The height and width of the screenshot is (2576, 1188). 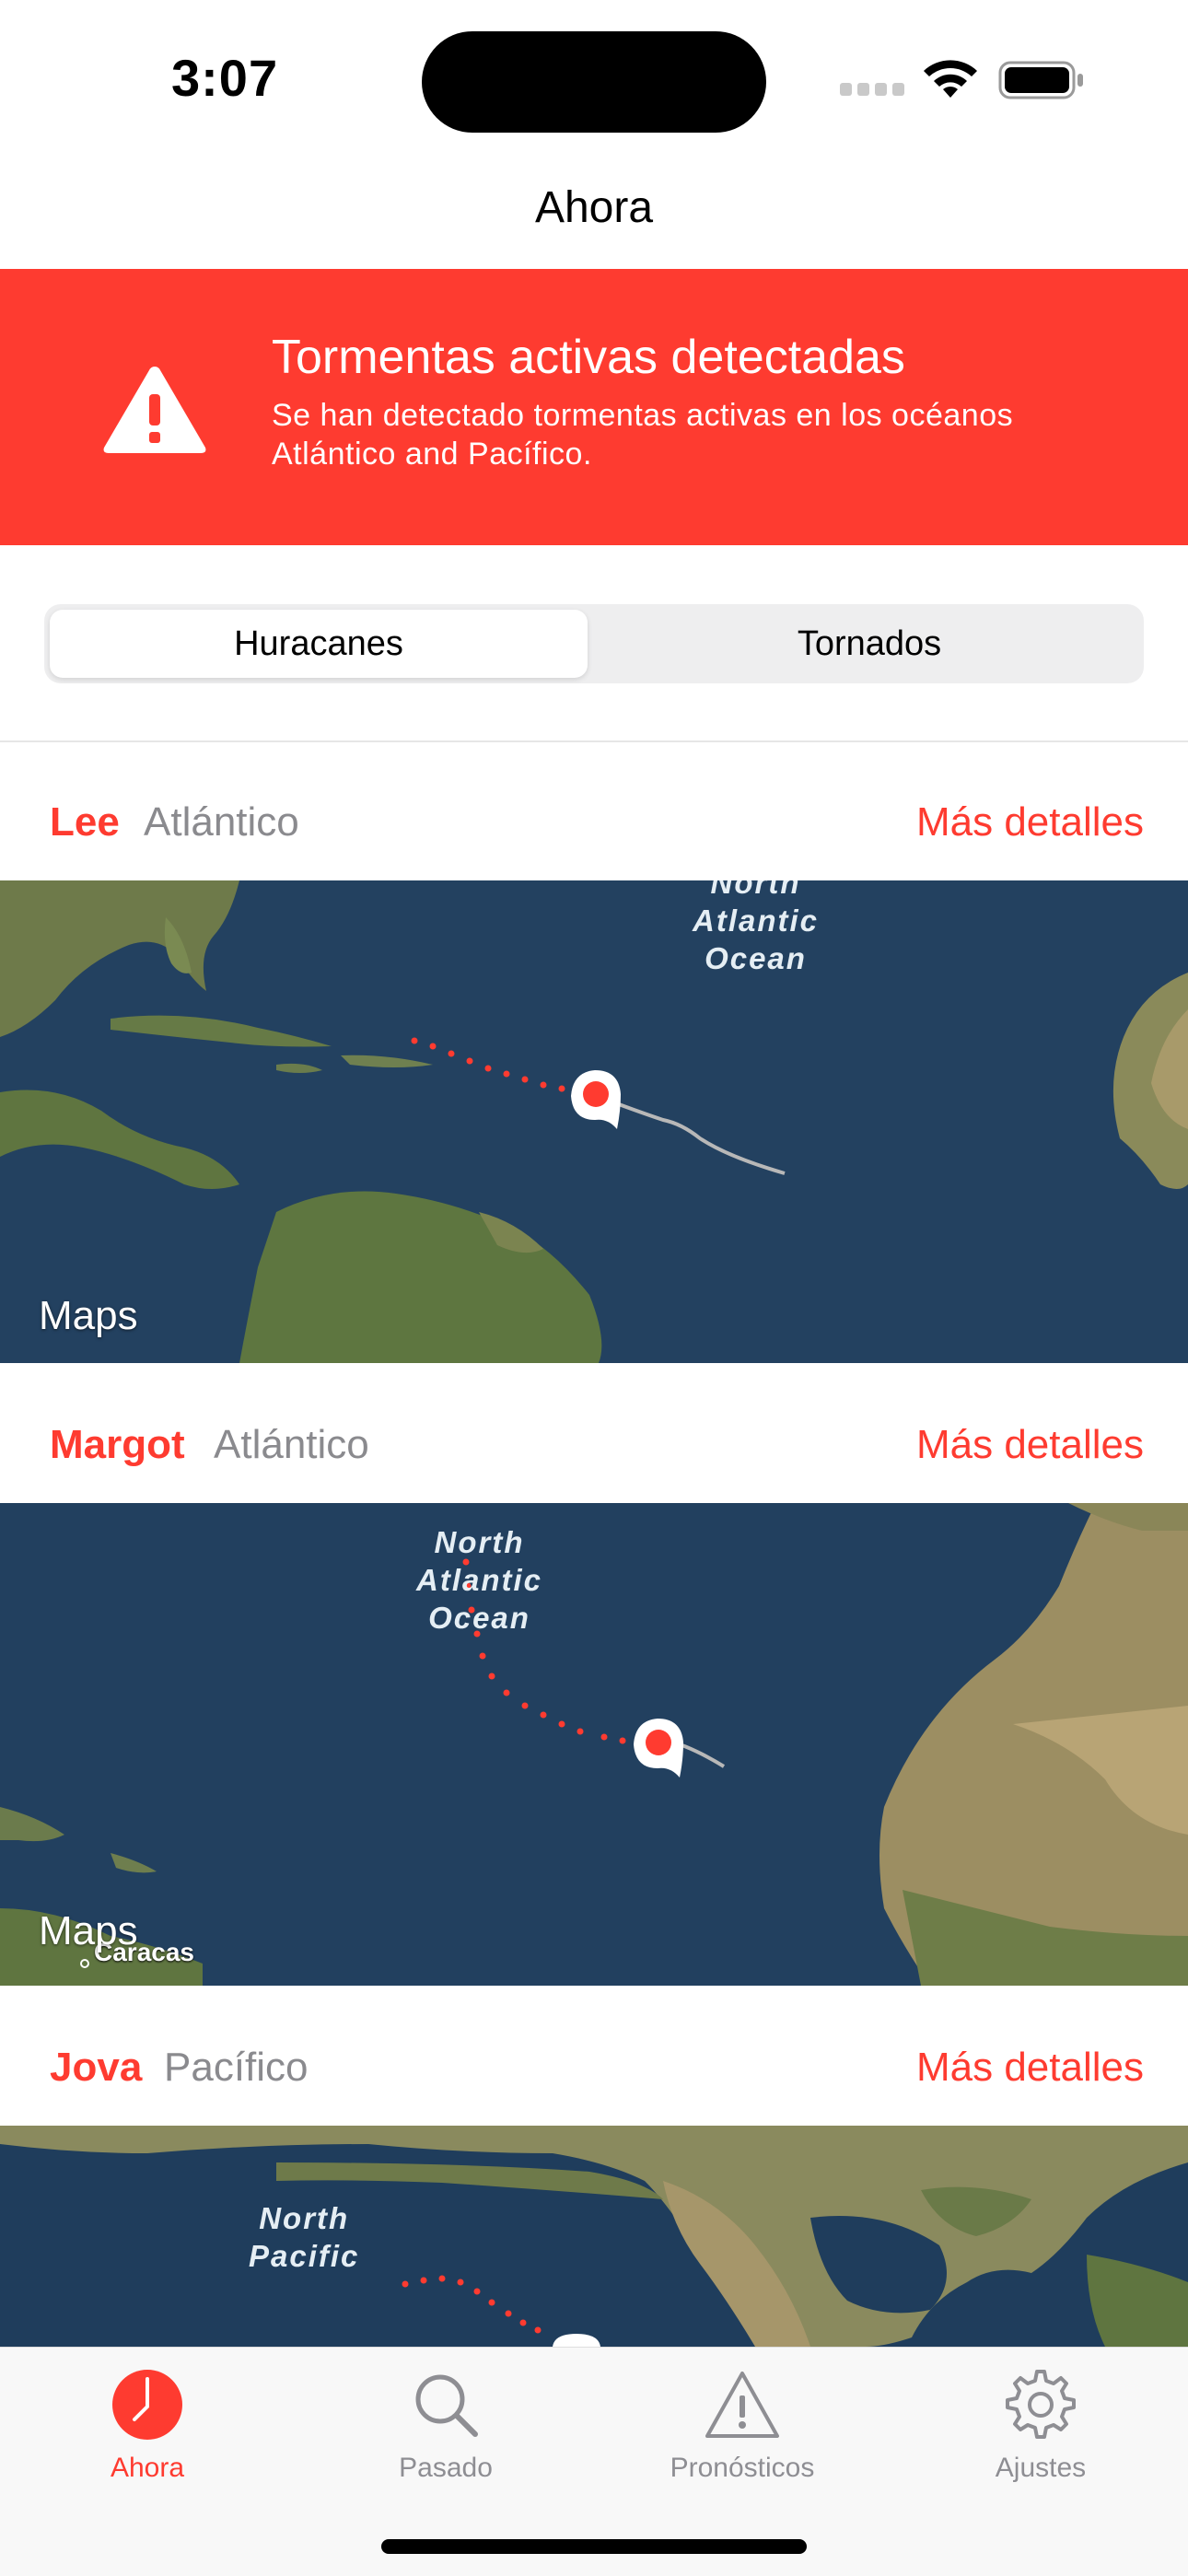 What do you see at coordinates (85, 822) in the screenshot?
I see `storm-name: Lee` at bounding box center [85, 822].